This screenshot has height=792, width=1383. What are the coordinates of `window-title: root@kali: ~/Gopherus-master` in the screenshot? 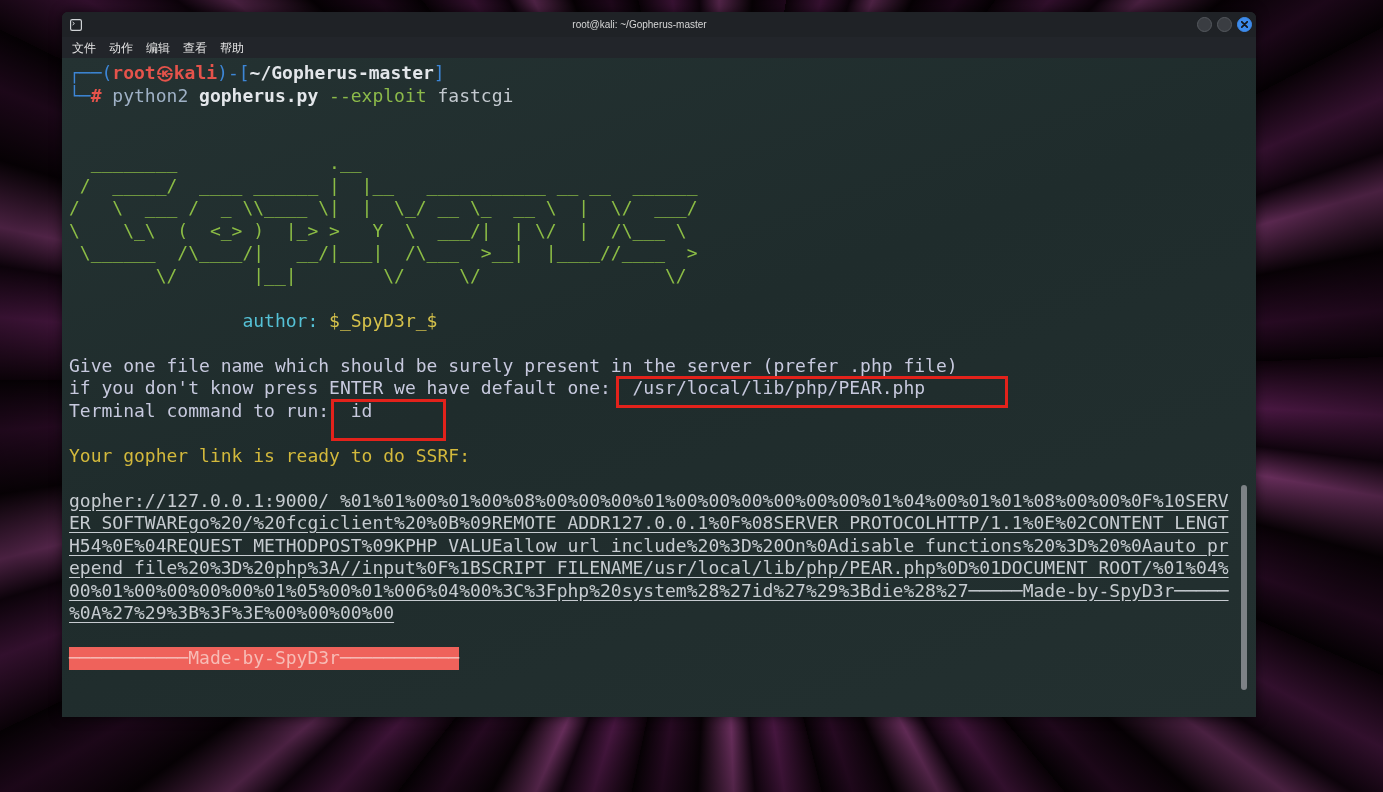 It's located at (639, 24).